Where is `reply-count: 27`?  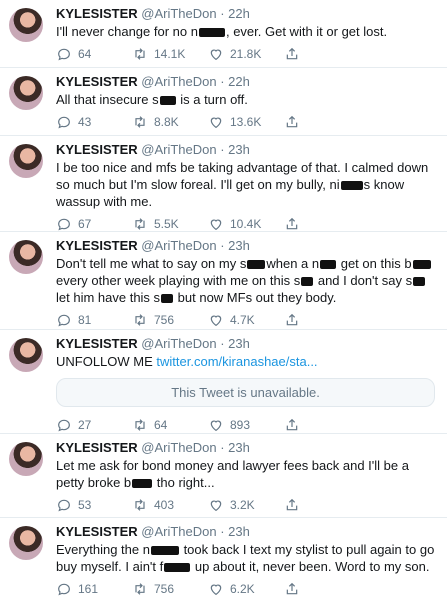 reply-count: 27 is located at coordinates (85, 425).